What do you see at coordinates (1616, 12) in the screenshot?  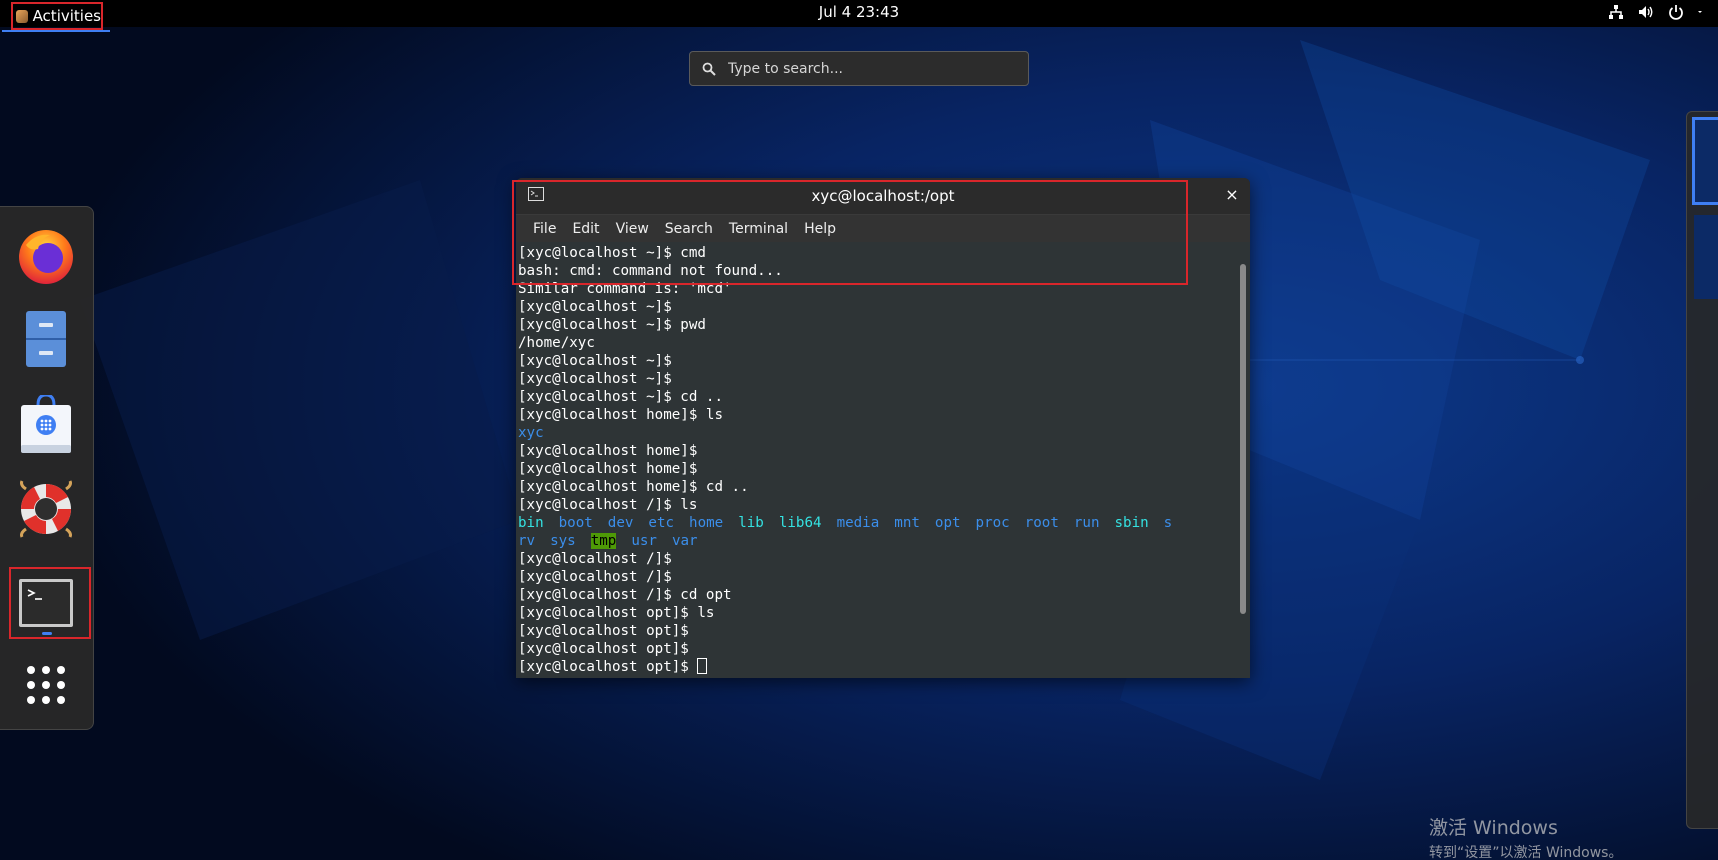 I see `network-icon` at bounding box center [1616, 12].